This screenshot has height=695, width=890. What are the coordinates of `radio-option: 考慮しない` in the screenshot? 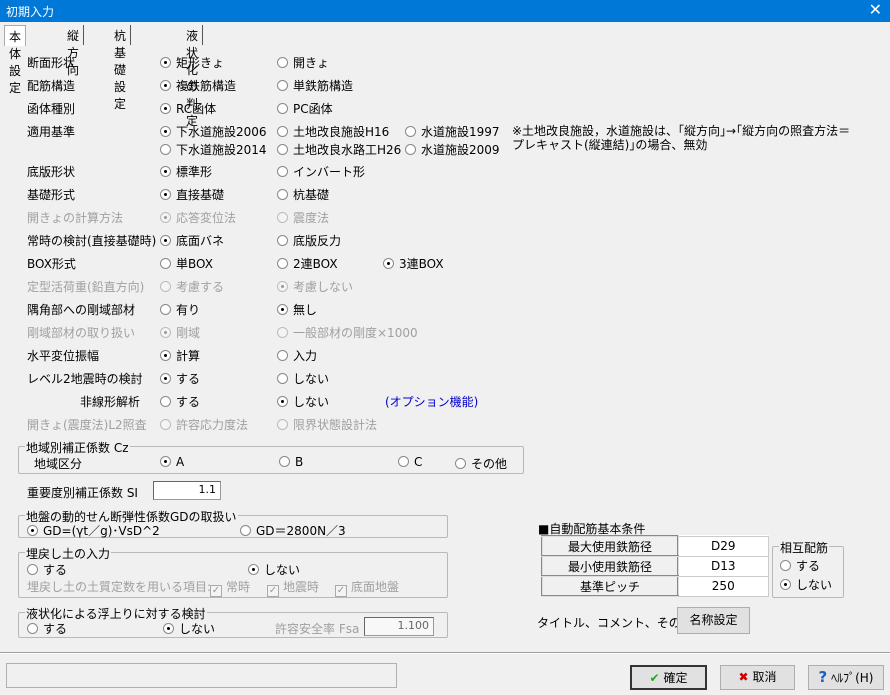 It's located at (315, 286).